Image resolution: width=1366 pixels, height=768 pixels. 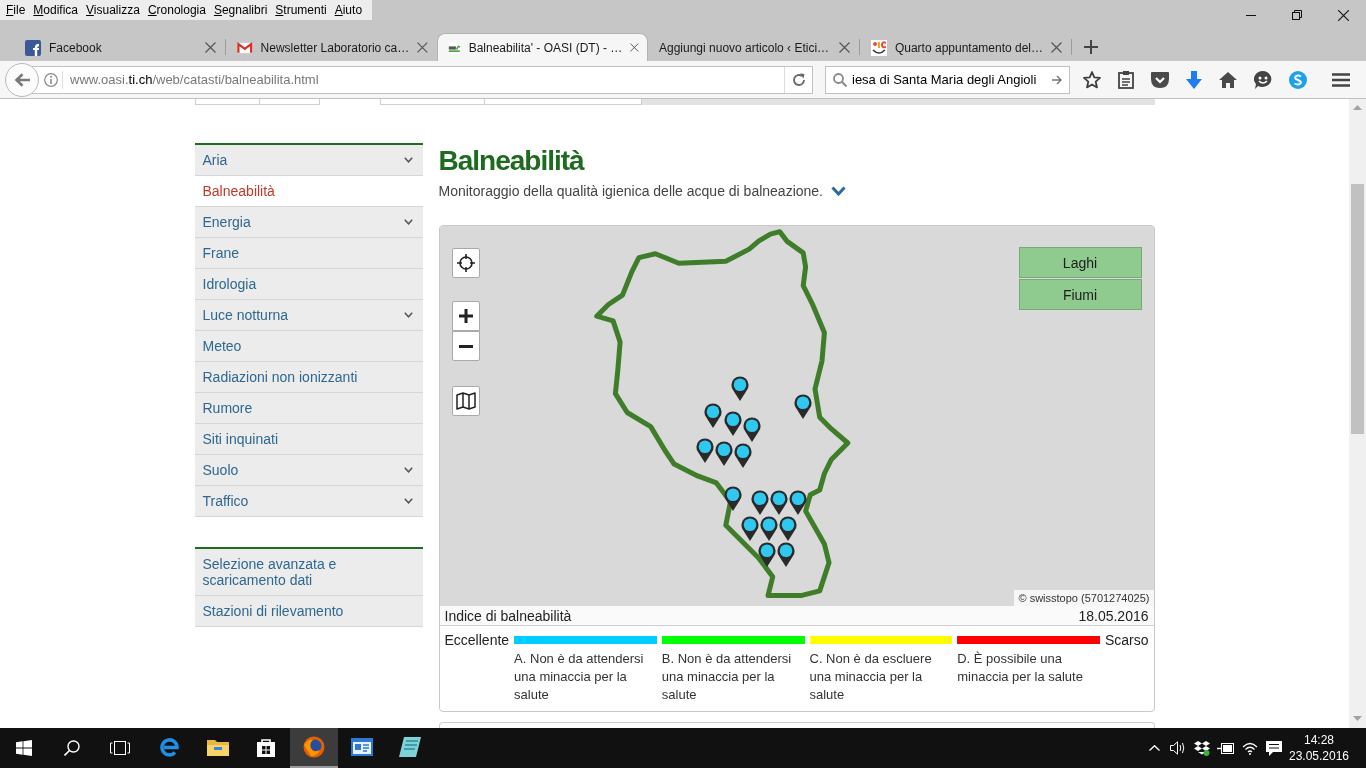 I want to click on open-box-icon, so click(x=1202, y=748).